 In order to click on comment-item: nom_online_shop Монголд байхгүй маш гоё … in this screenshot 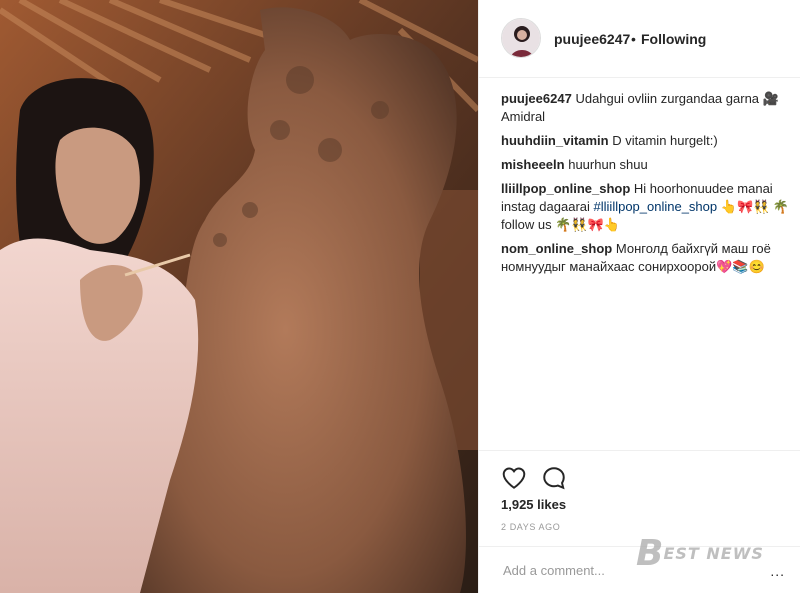, I will do `click(647, 258)`.